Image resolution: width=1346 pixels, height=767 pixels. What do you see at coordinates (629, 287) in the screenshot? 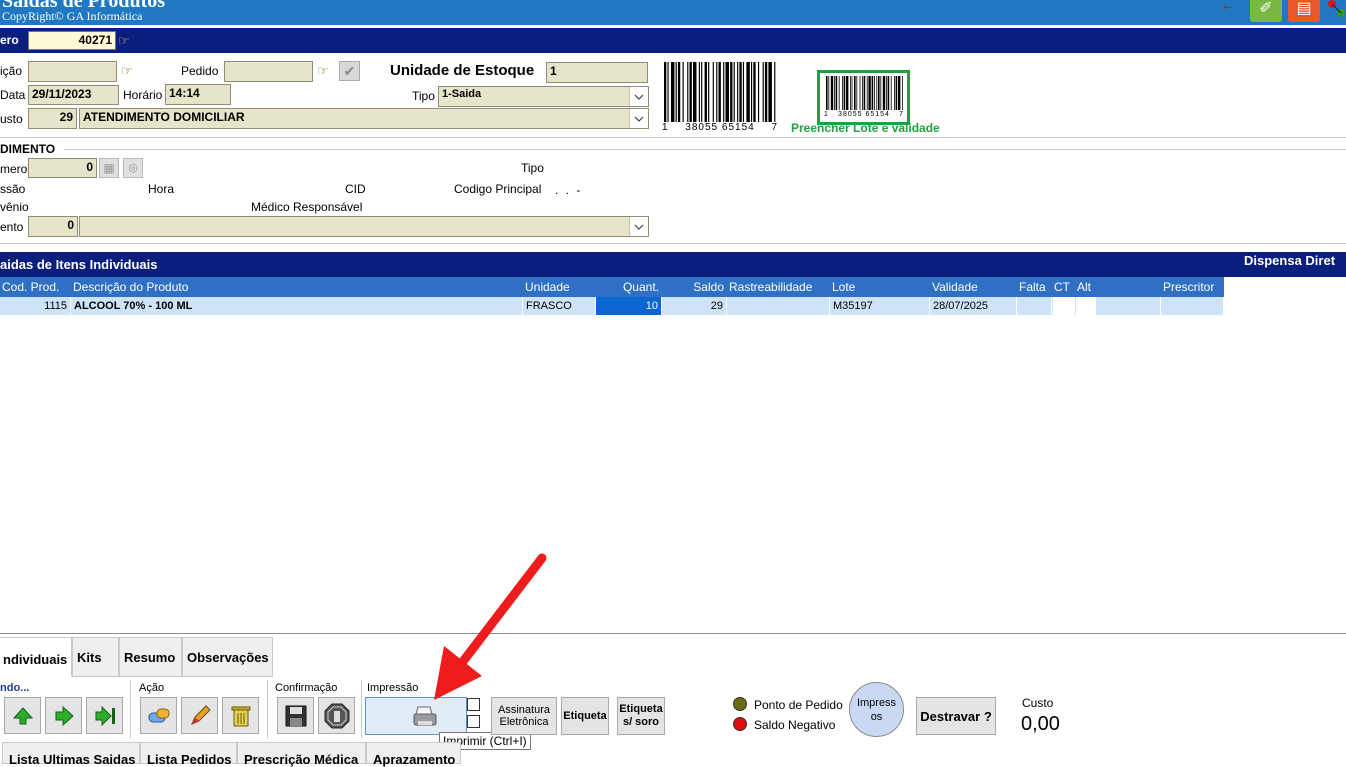
I see `col-quant: Quant.` at bounding box center [629, 287].